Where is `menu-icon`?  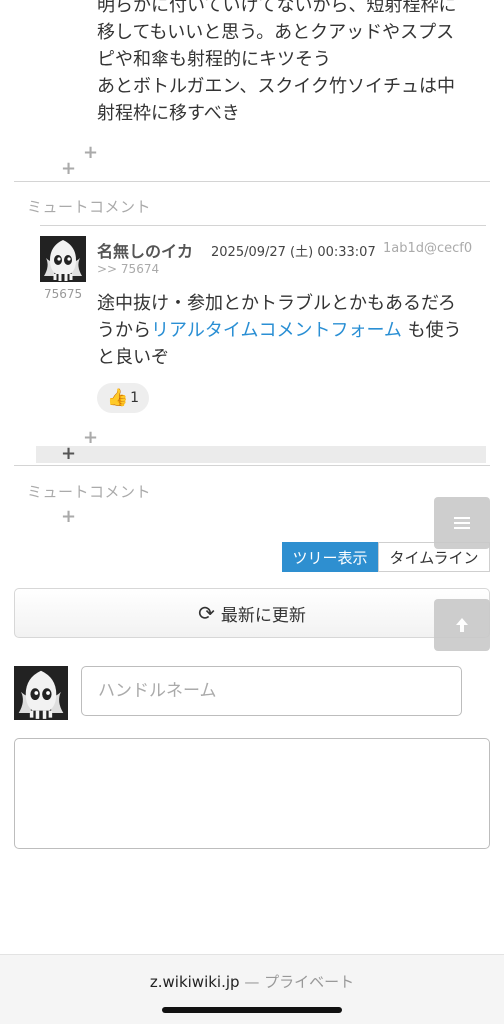 menu-icon is located at coordinates (462, 523).